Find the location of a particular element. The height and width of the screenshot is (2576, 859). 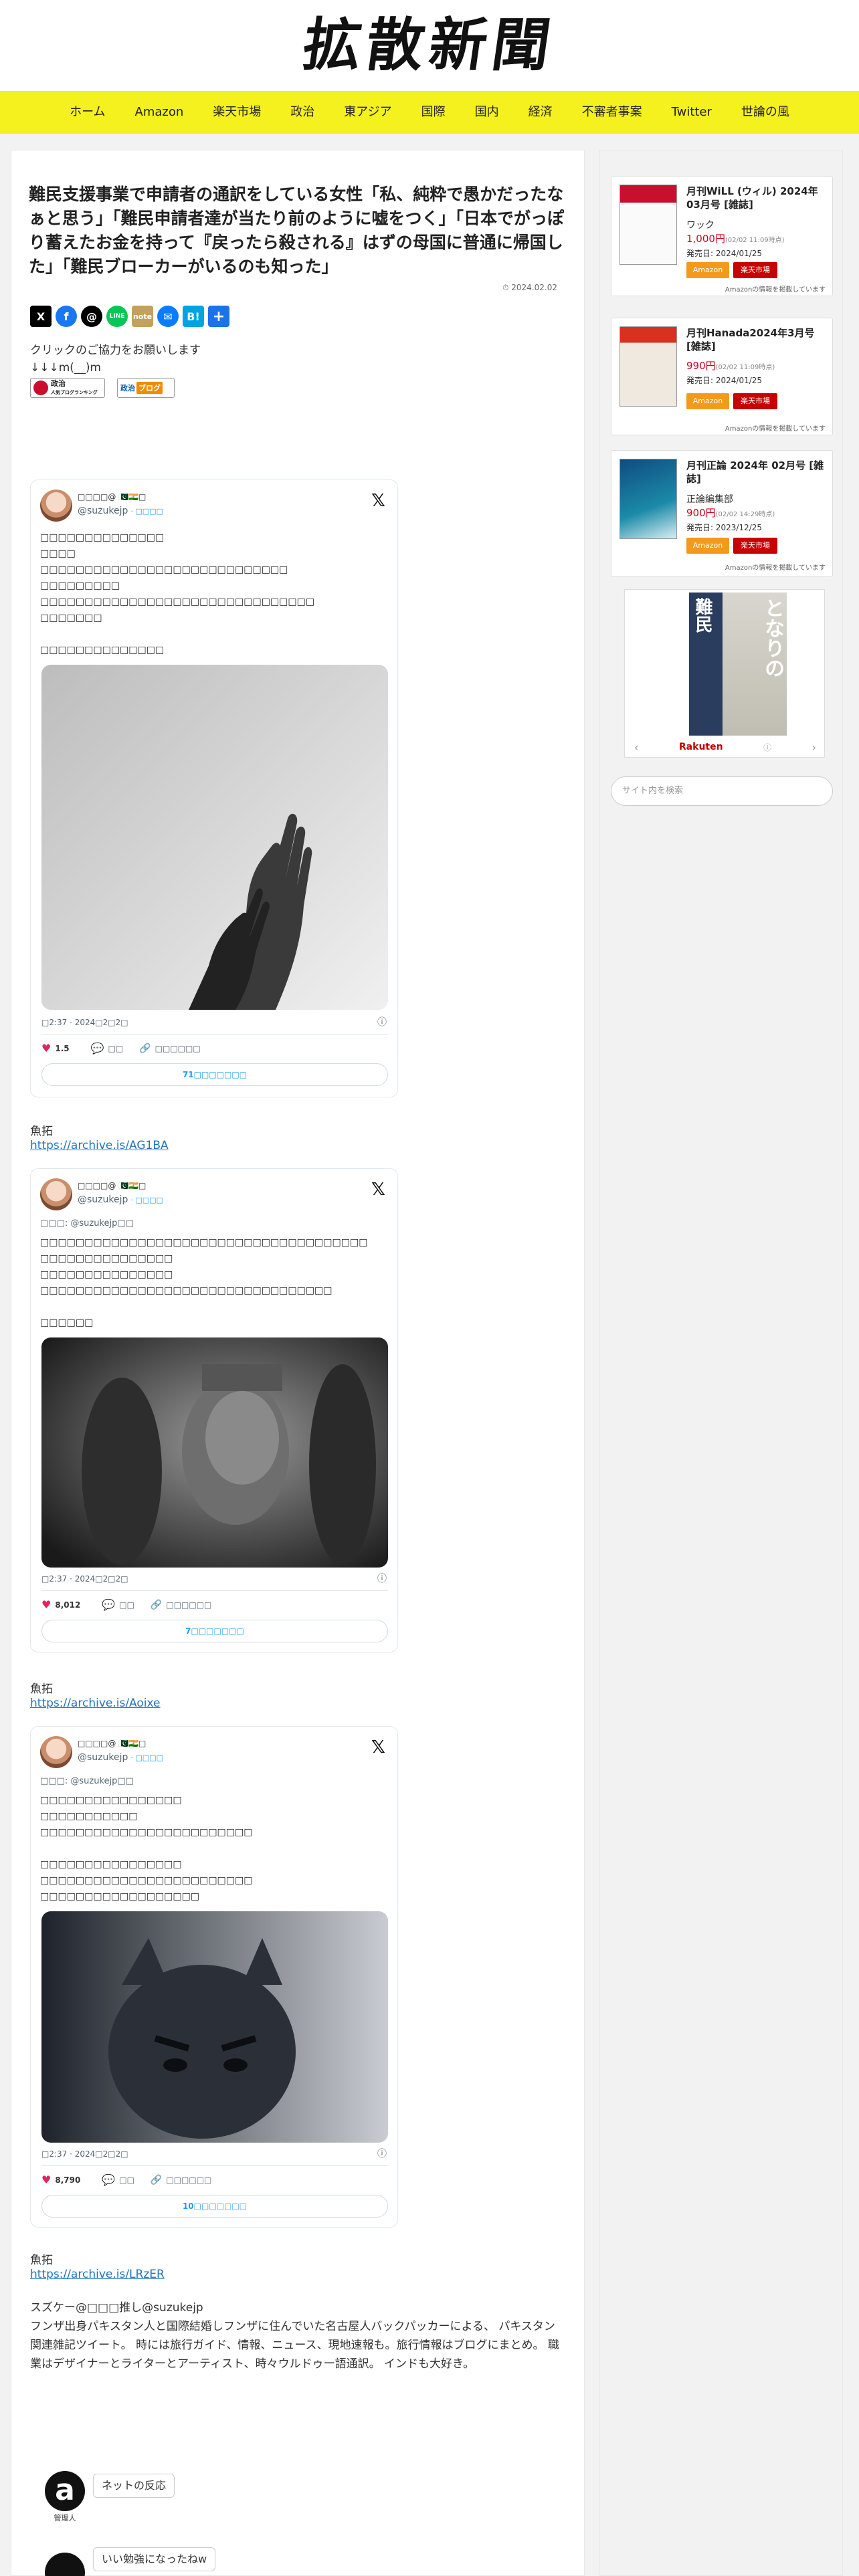

nav-item: 楽天市場 is located at coordinates (237, 113).